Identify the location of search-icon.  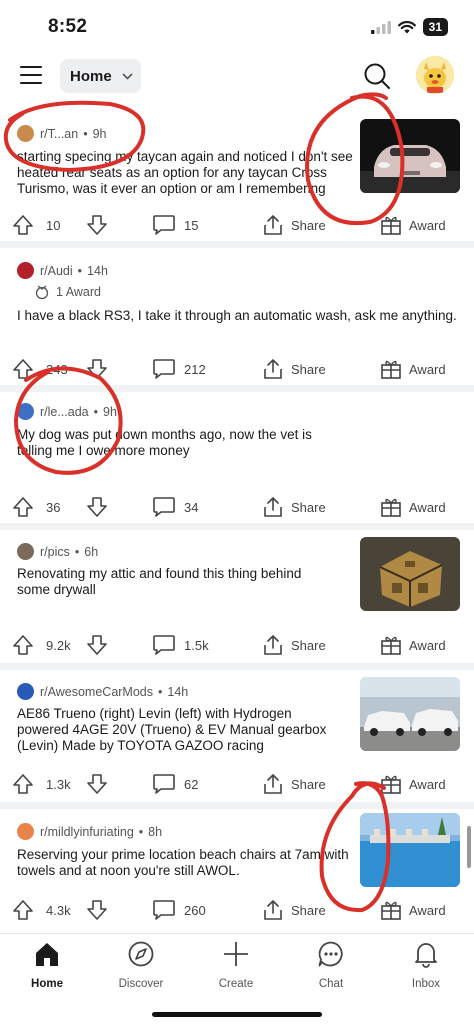
(377, 76).